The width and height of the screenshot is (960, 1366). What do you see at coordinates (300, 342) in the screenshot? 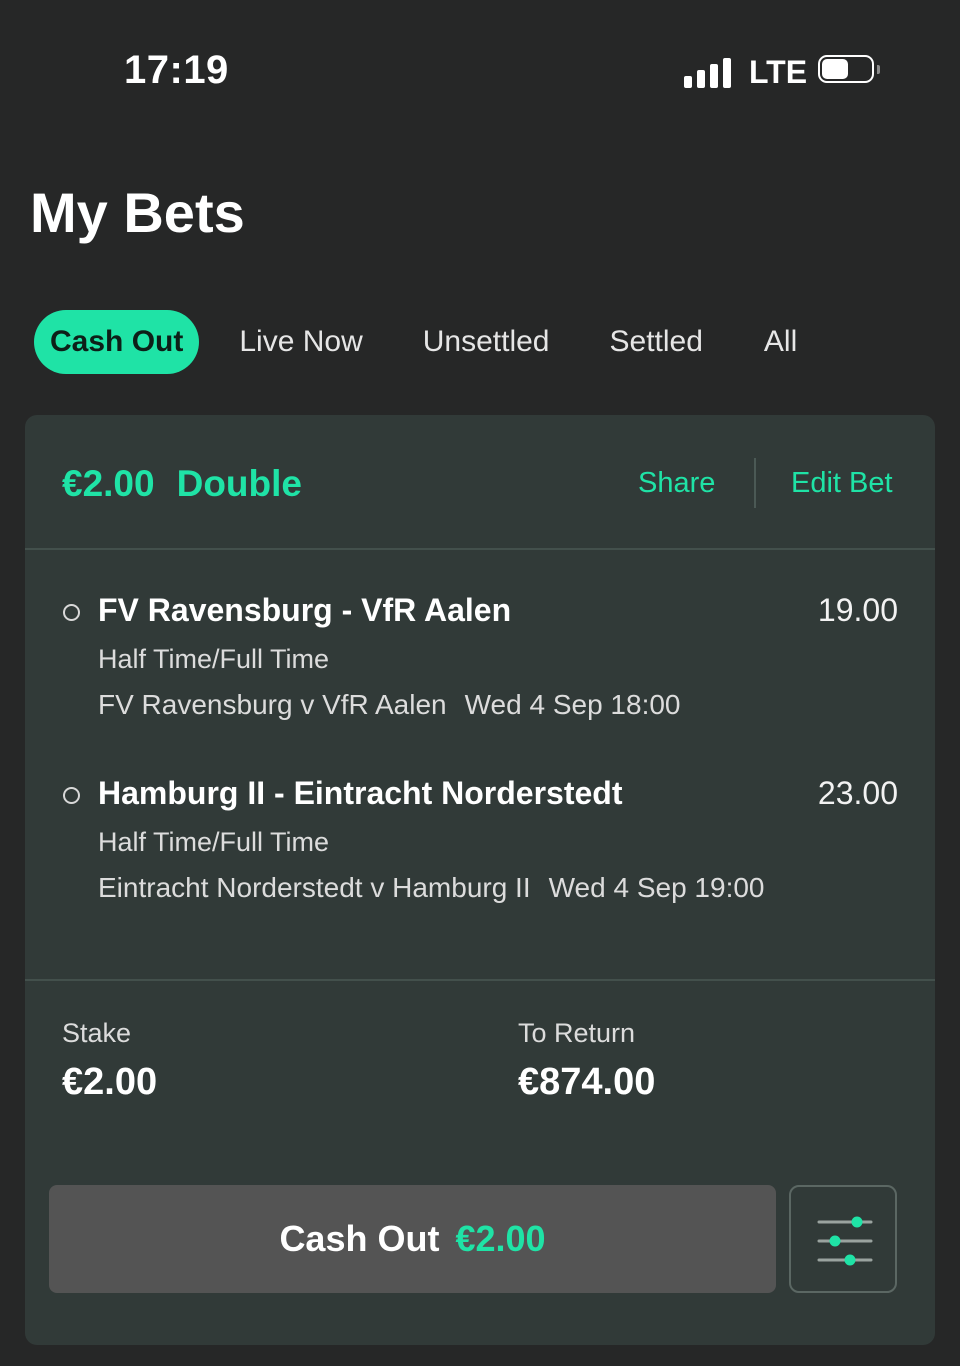
I see `tab-live-now: Live Now` at bounding box center [300, 342].